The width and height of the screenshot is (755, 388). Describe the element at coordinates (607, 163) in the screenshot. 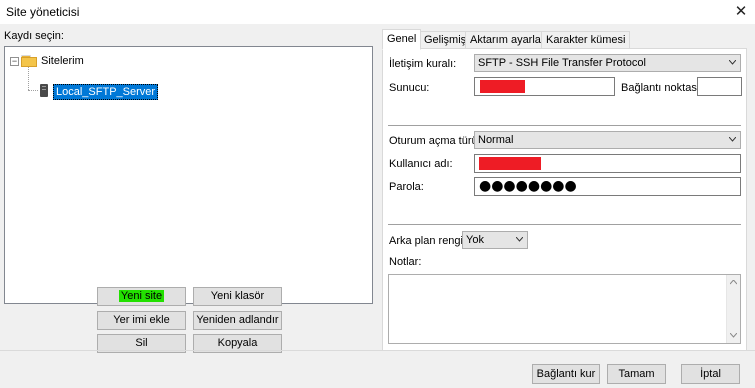

I see `username-input` at that location.